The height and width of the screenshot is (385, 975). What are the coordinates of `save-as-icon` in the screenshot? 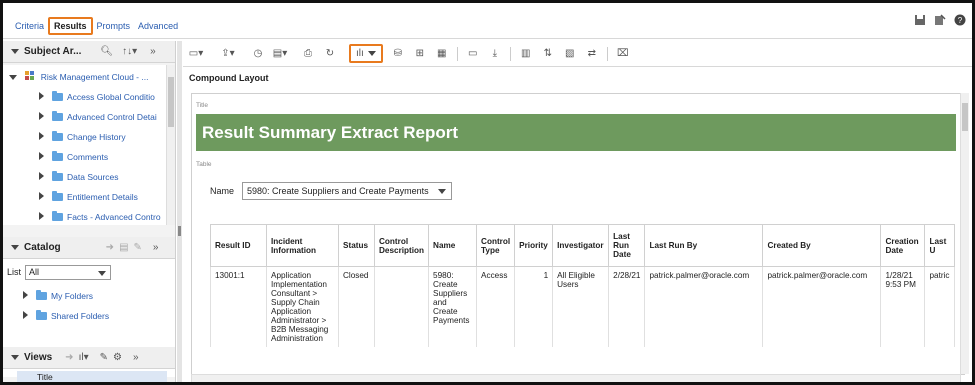 It's located at (940, 20).